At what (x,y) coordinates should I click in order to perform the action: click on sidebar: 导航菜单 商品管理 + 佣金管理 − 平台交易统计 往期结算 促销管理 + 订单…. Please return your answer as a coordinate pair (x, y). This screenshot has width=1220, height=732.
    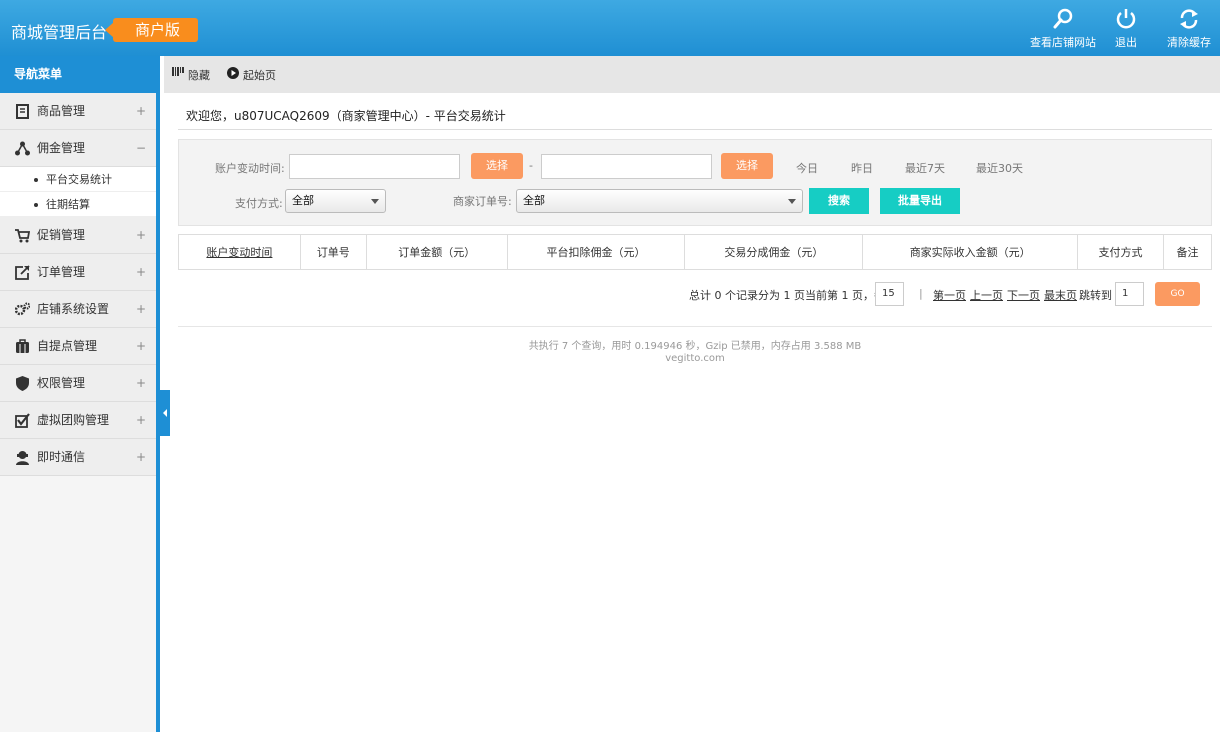
    Looking at the image, I should click on (80, 394).